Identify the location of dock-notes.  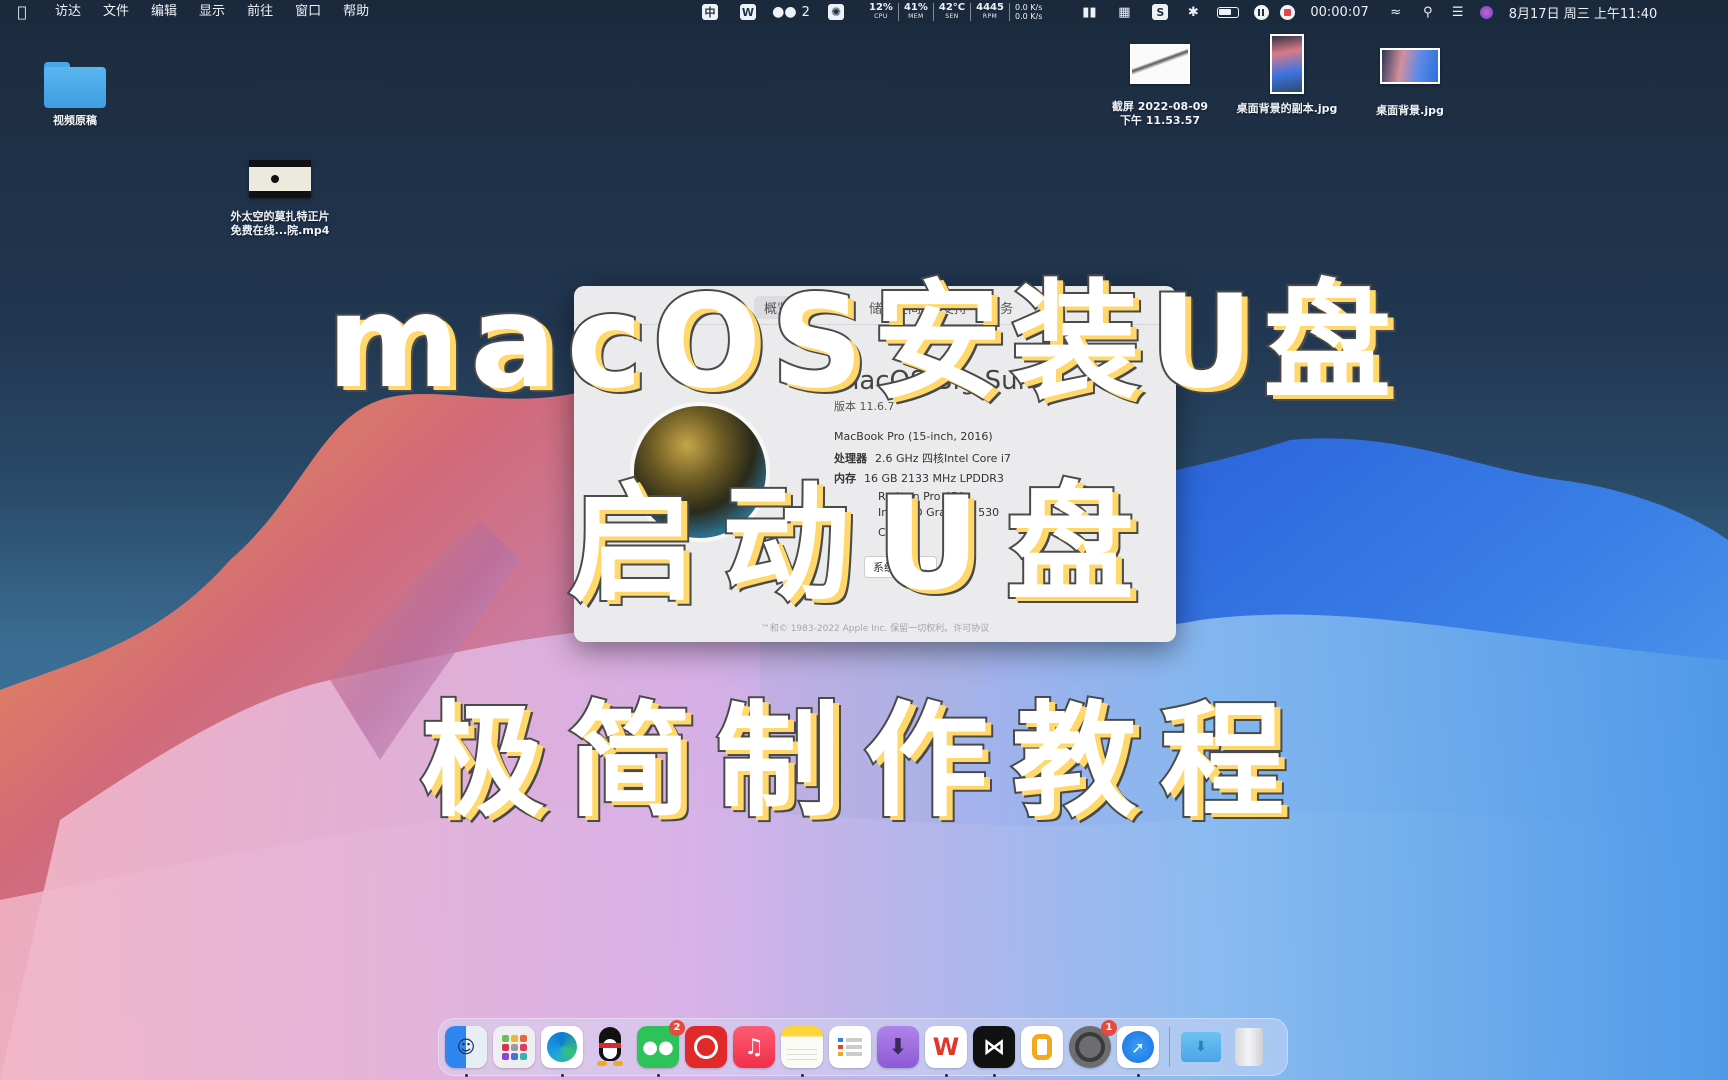
(802, 1051).